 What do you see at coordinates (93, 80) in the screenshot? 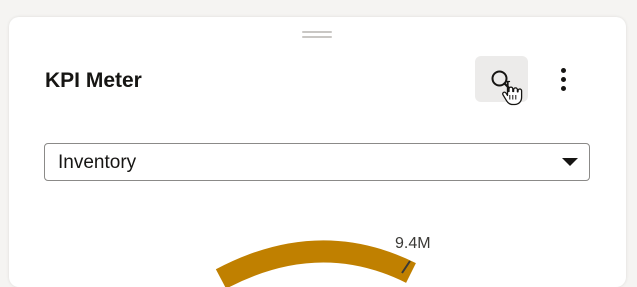
I see `widget-title: KPI Meter` at bounding box center [93, 80].